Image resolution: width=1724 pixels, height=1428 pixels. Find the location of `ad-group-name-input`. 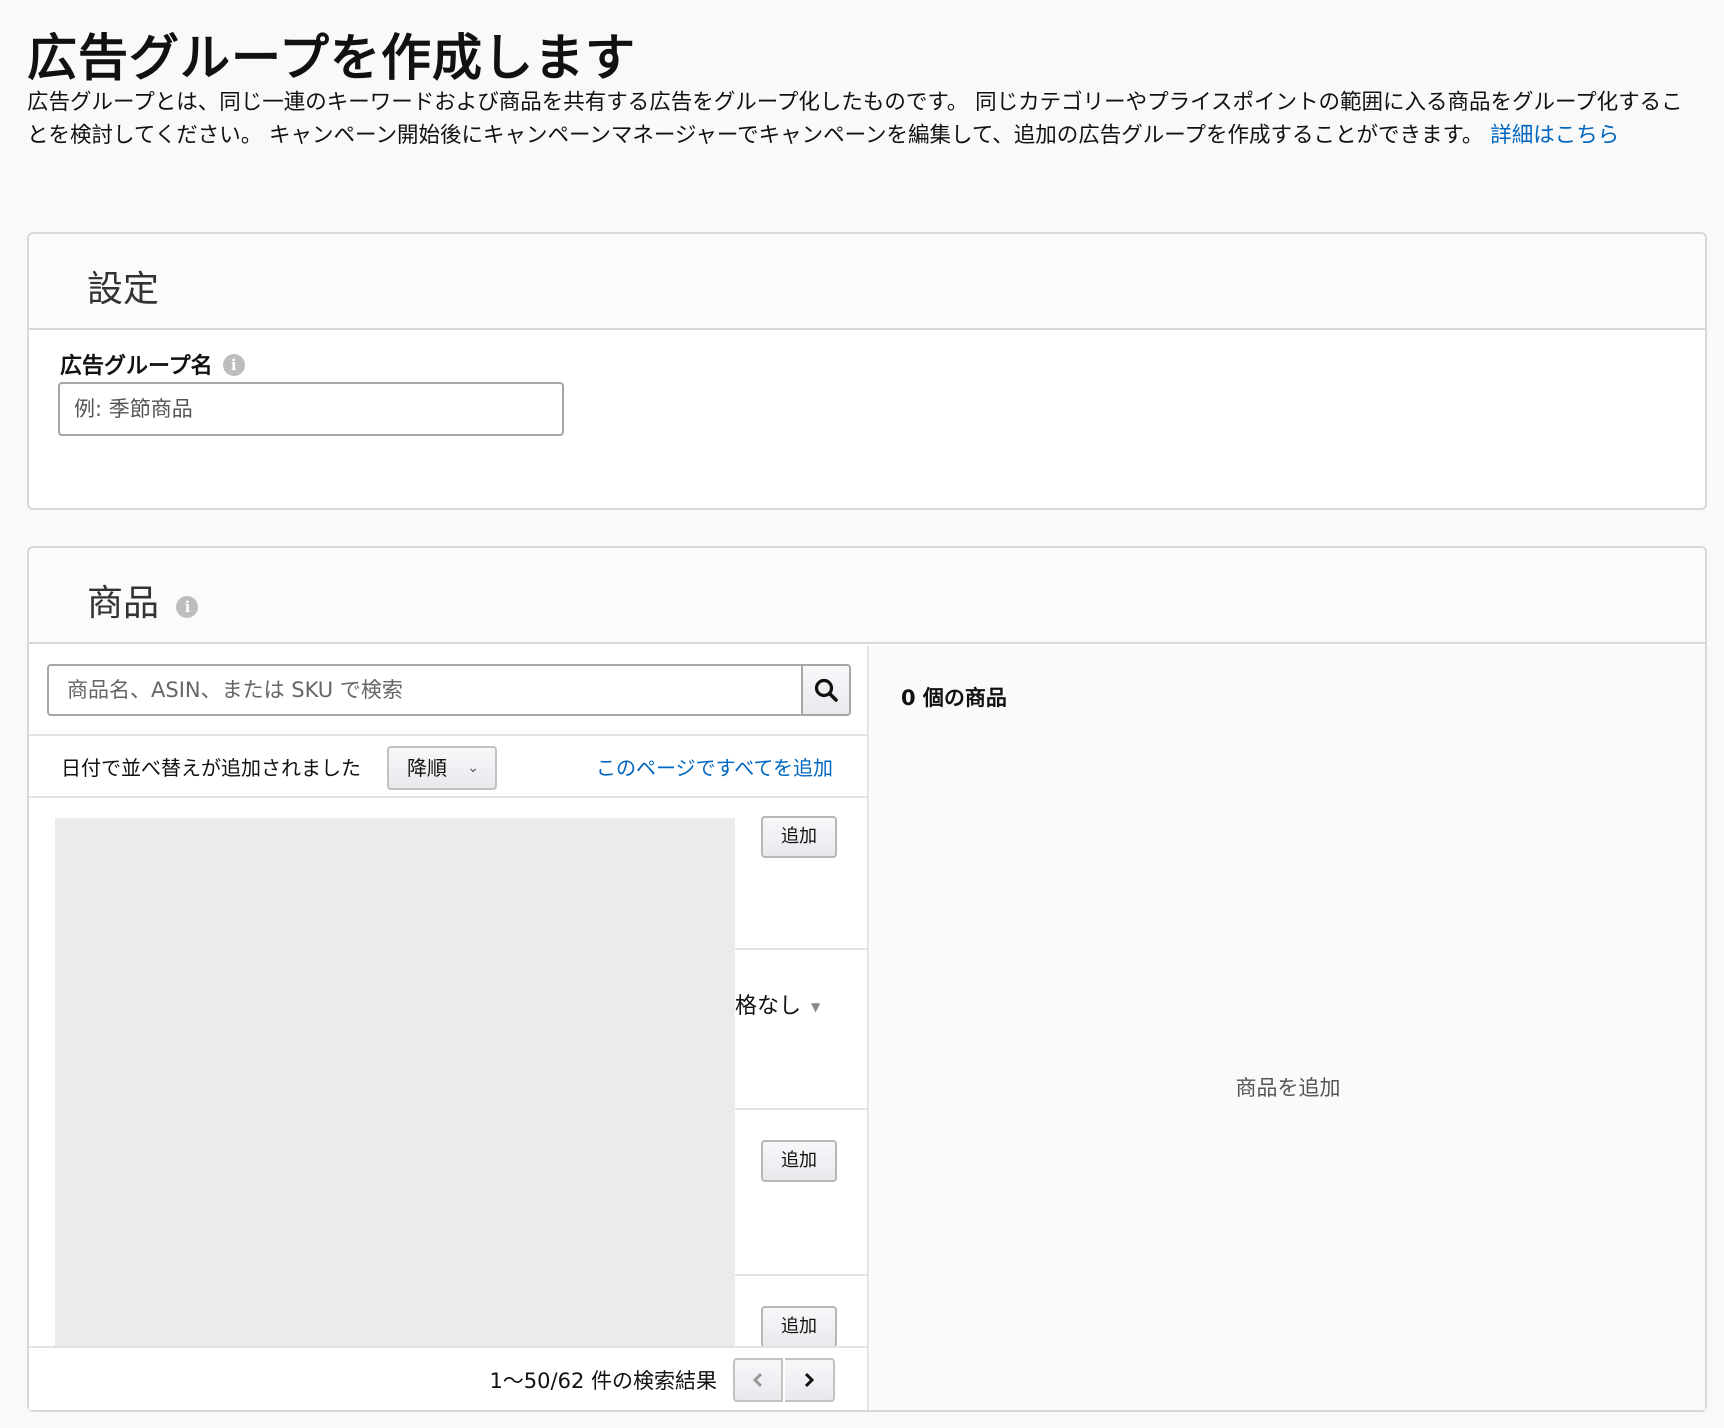

ad-group-name-input is located at coordinates (311, 409).